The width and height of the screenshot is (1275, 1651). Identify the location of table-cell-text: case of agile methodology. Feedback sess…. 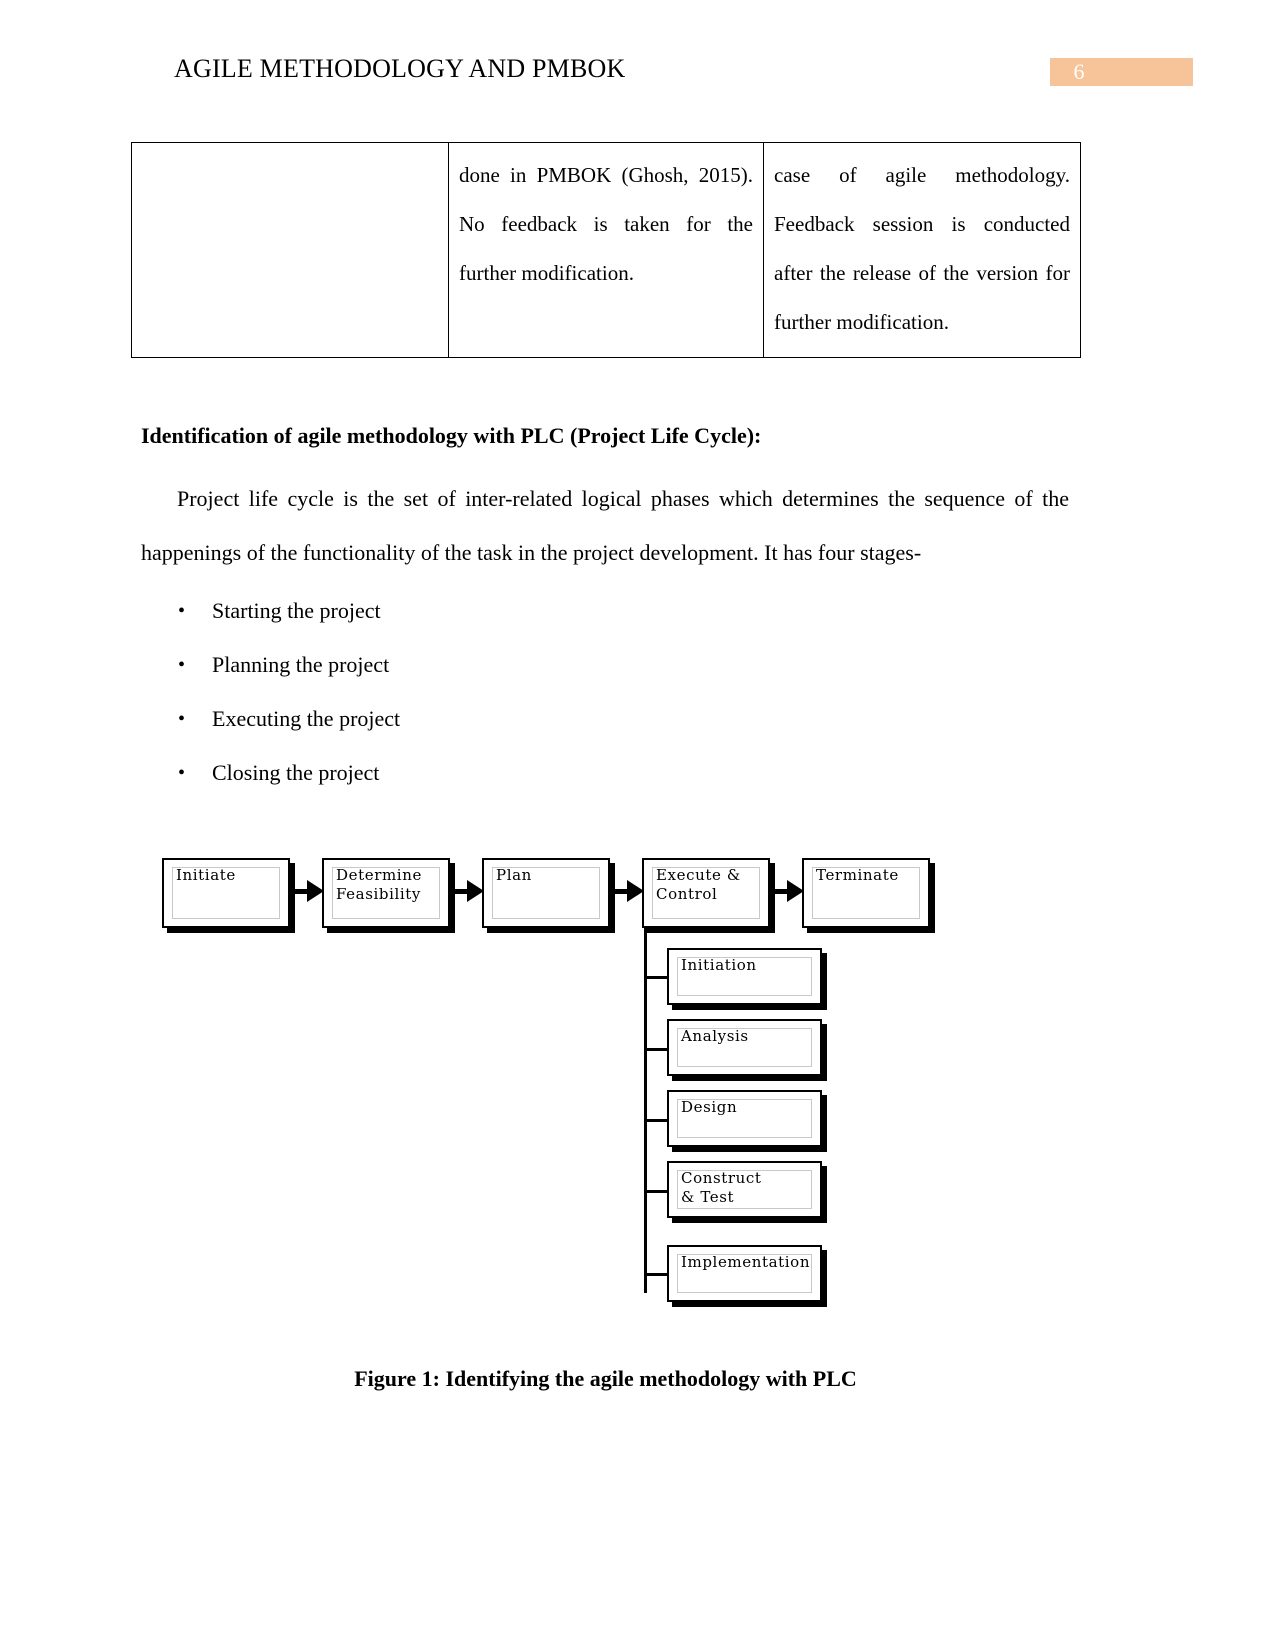
(922, 248).